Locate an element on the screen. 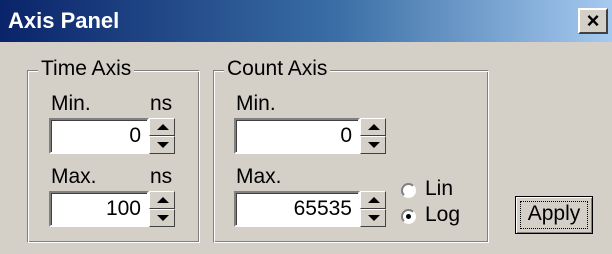  scale-log-radio is located at coordinates (408, 216).